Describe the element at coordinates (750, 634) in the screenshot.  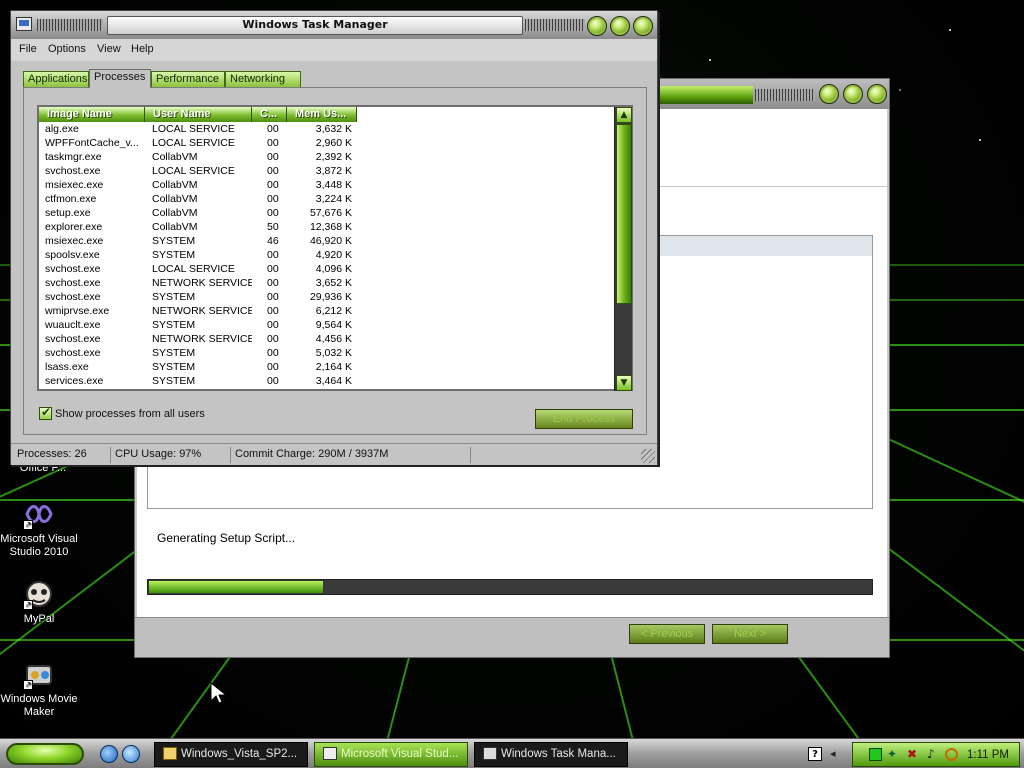
I see `next-button: Next >` at that location.